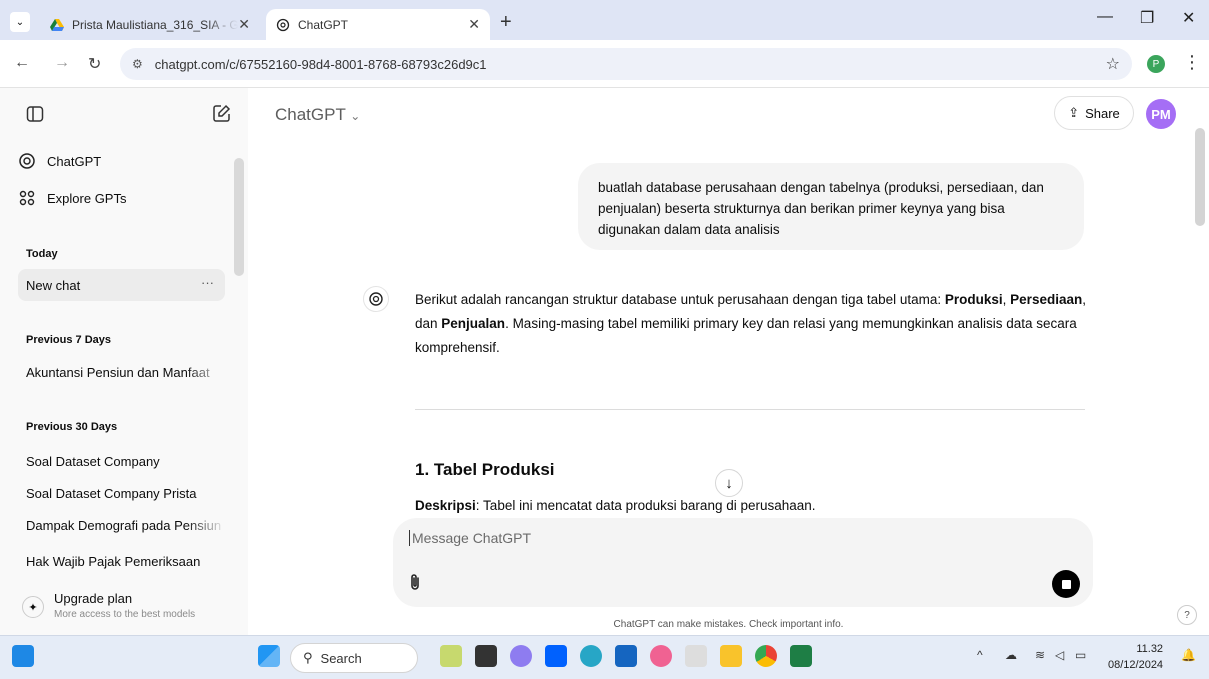 The height and width of the screenshot is (679, 1209). I want to click on description-label: Deskripsi, so click(445, 505).